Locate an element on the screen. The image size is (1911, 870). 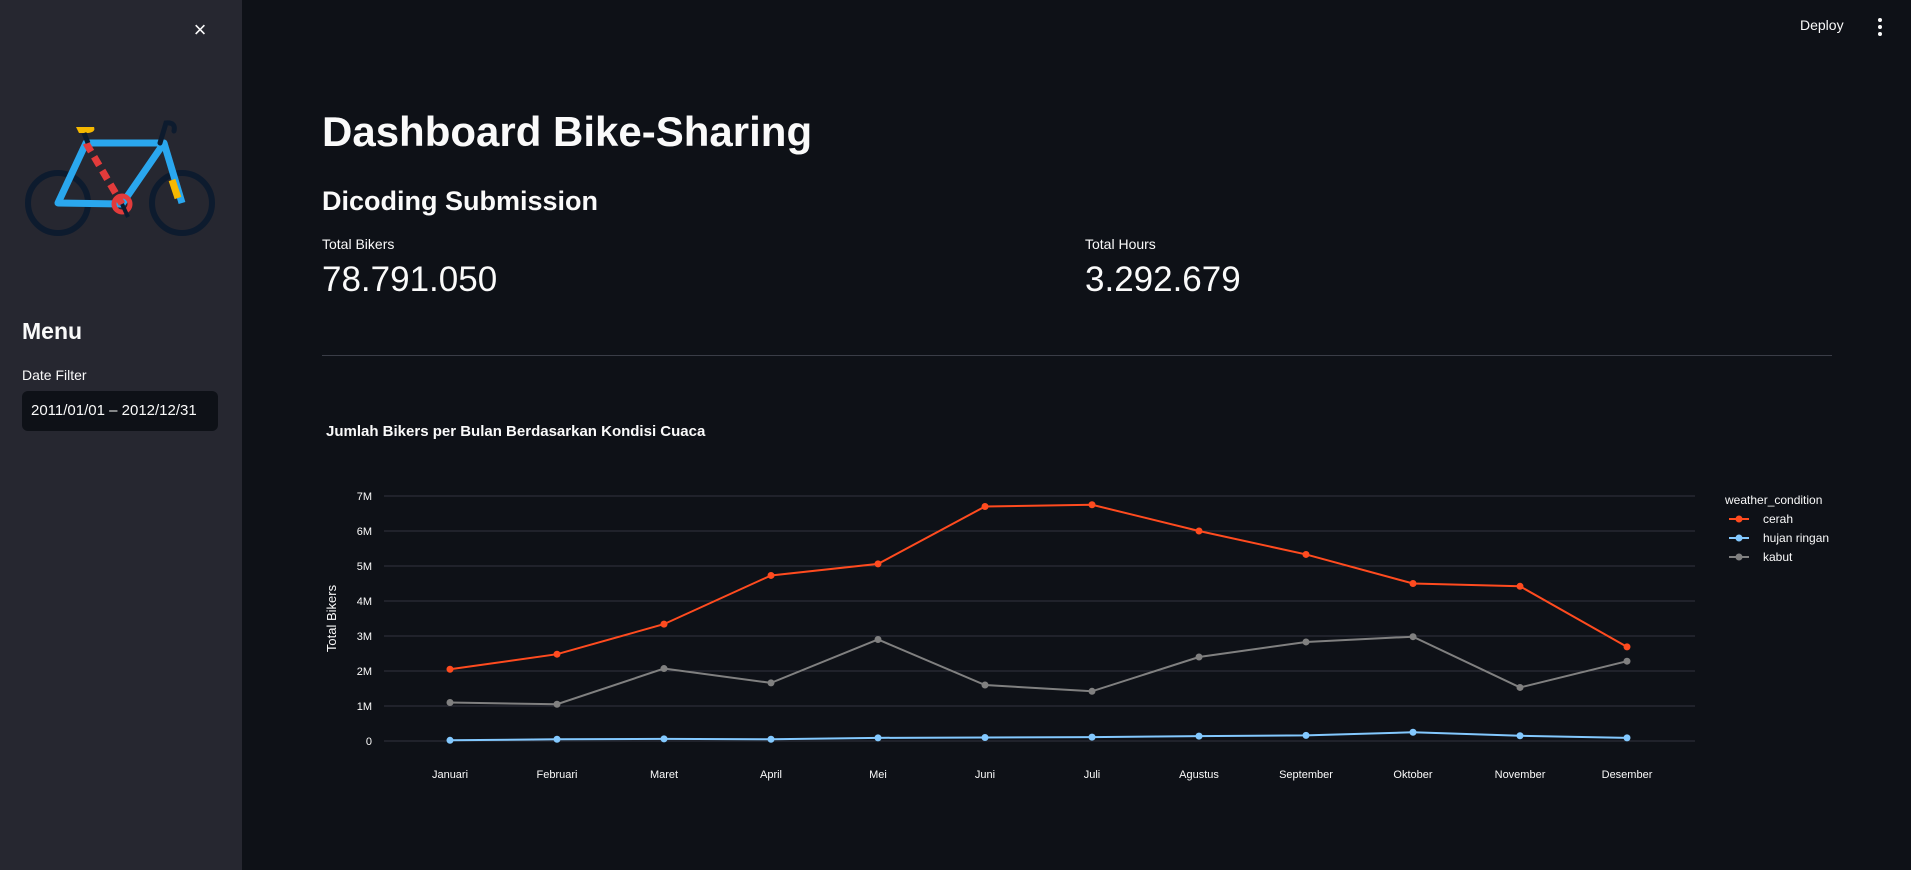
metric-label: Total Hours is located at coordinates (1120, 244).